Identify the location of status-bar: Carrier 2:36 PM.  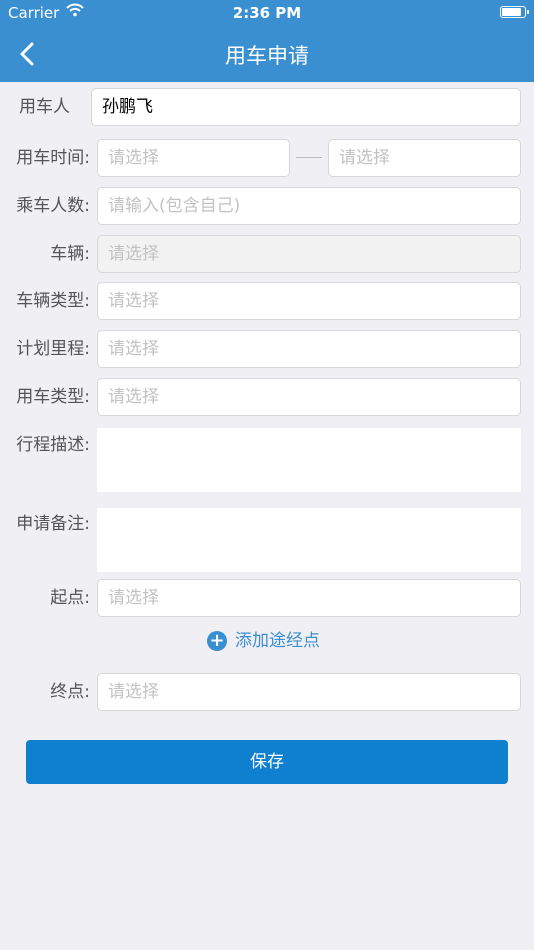
(267, 13).